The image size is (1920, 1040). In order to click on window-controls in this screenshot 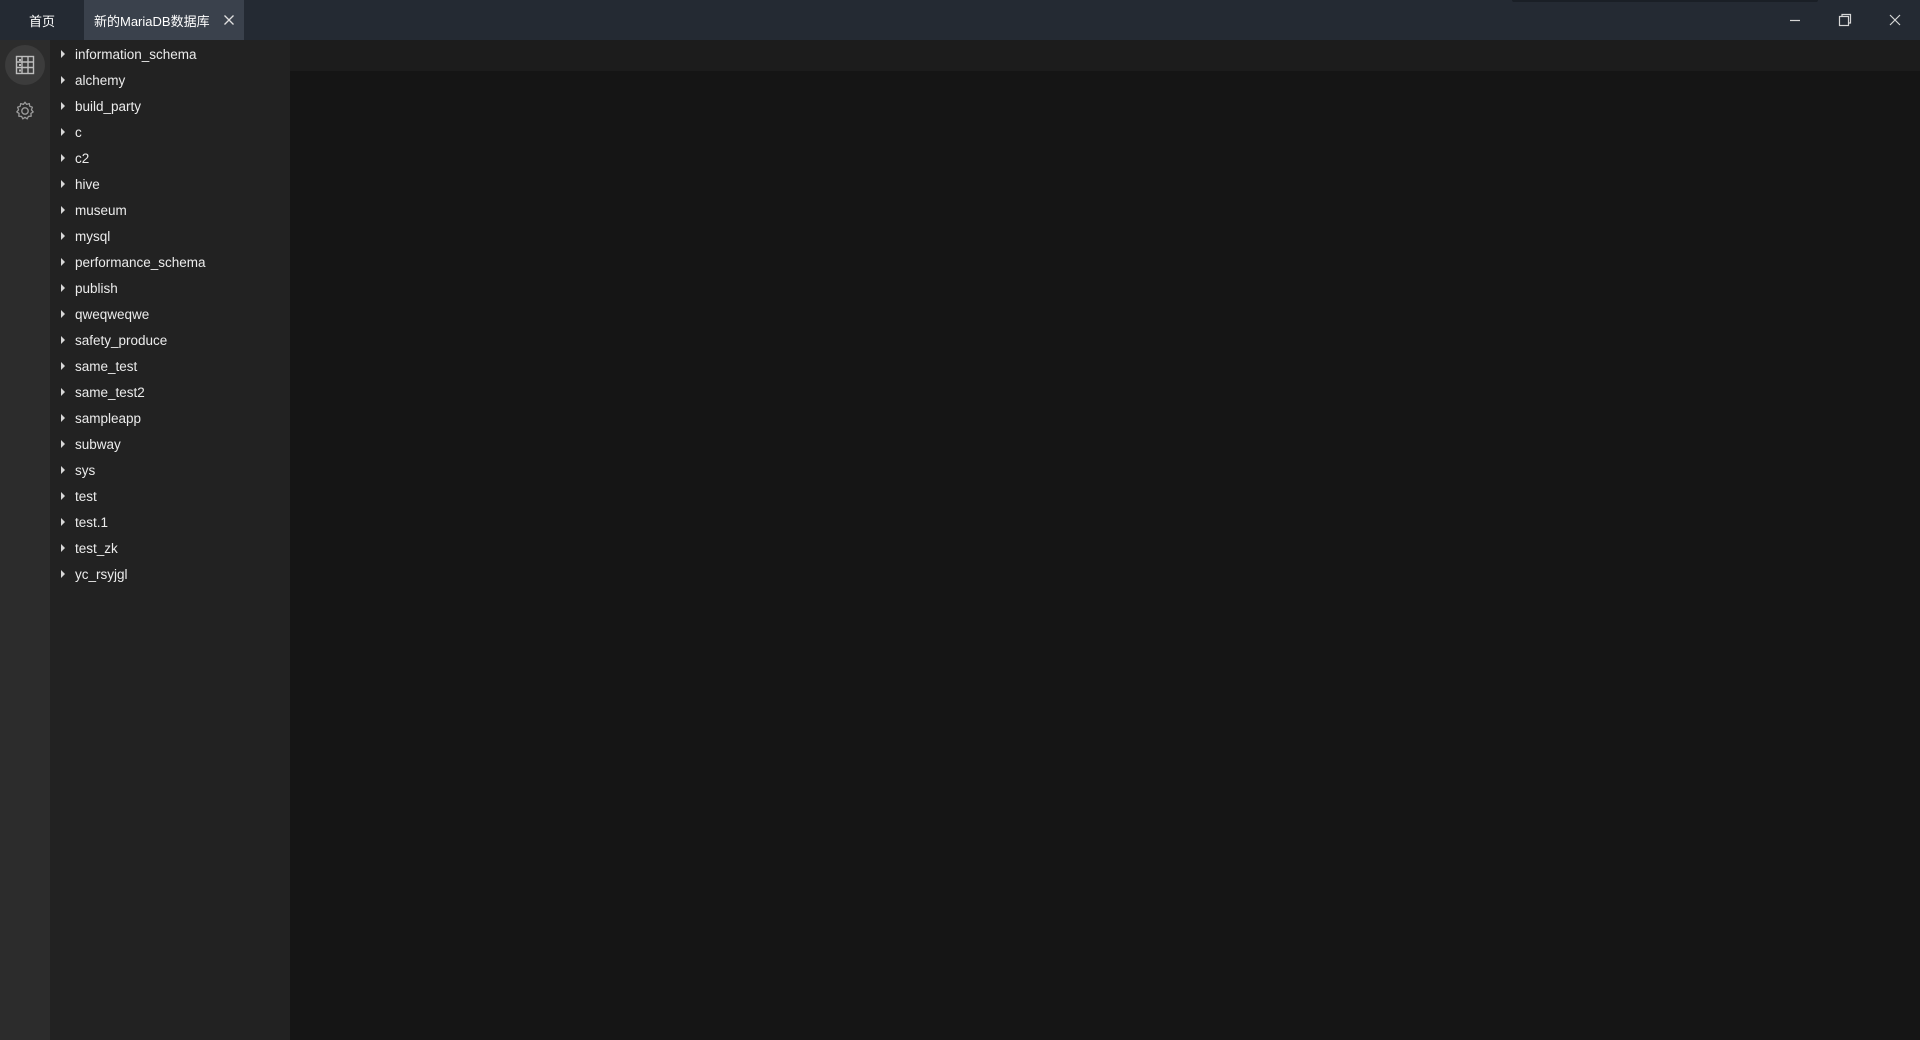, I will do `click(1845, 20)`.